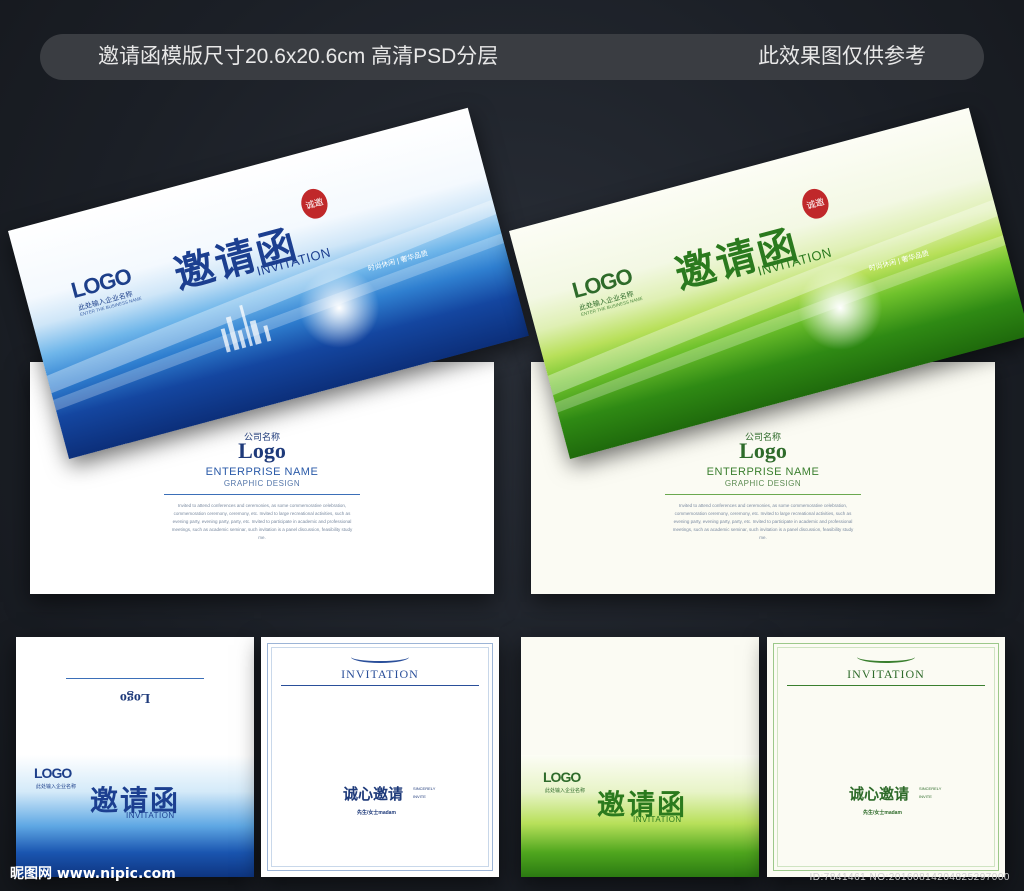  I want to click on green-flipped-inner, so click(640, 696).